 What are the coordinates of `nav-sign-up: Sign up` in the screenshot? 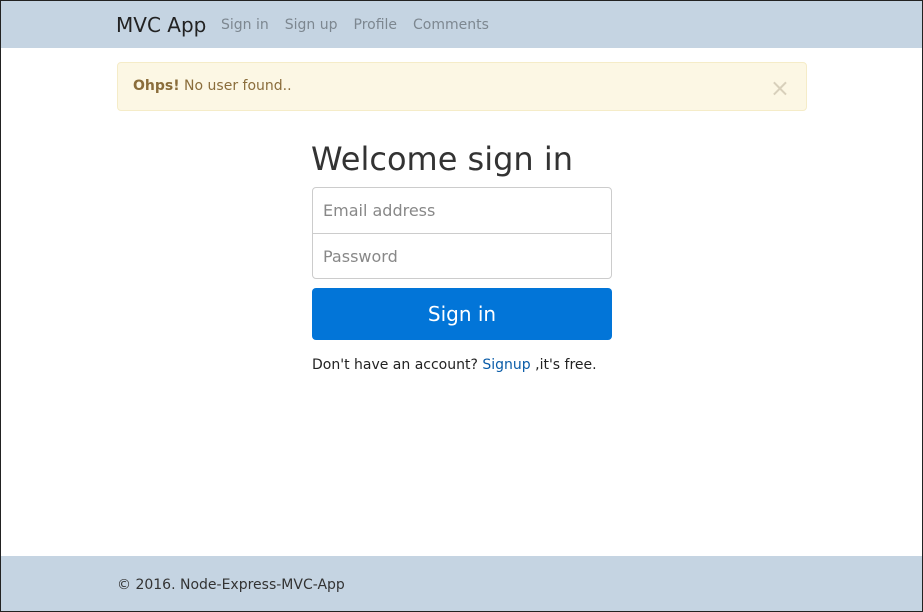 It's located at (311, 25).